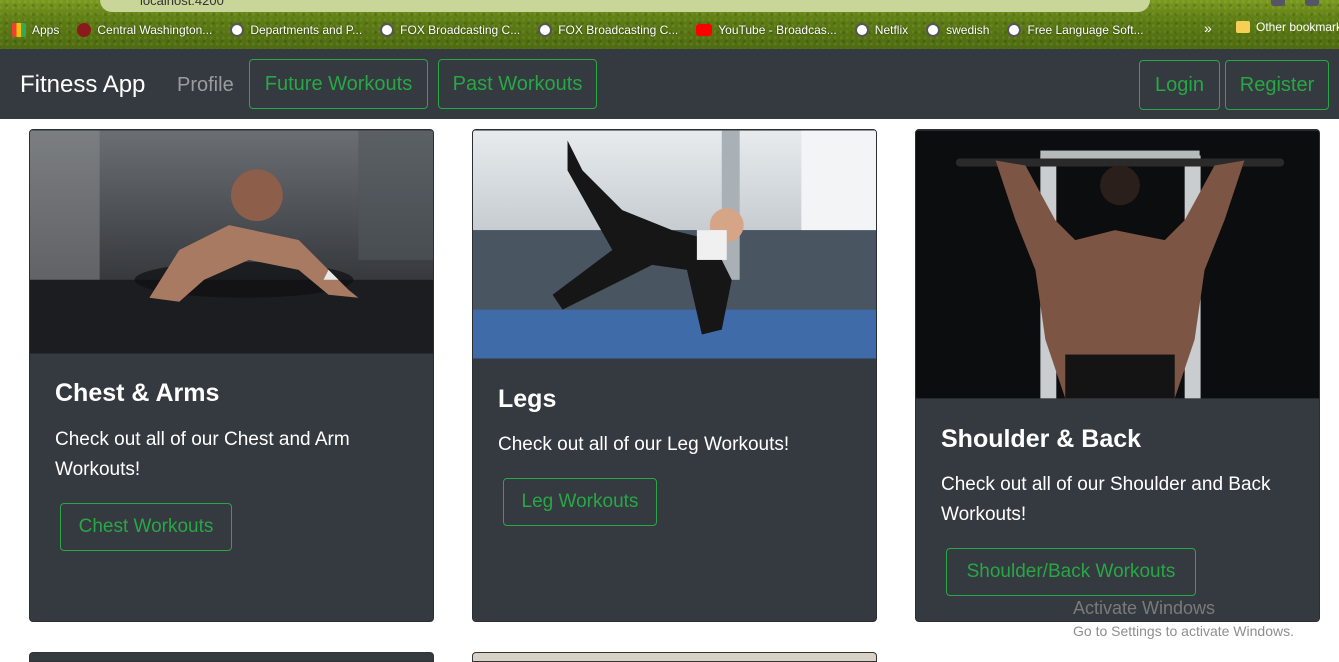 The image size is (1339, 662). I want to click on apps-grid-icon, so click(19, 30).